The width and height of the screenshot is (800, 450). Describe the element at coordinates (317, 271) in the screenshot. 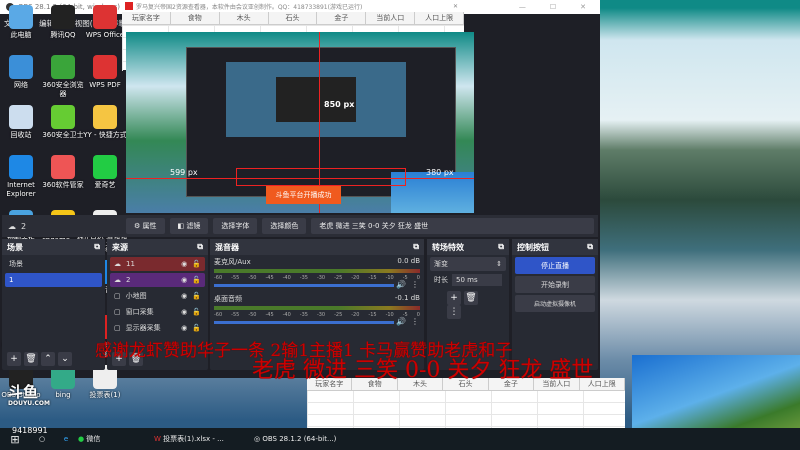

I see `volume-meter` at that location.